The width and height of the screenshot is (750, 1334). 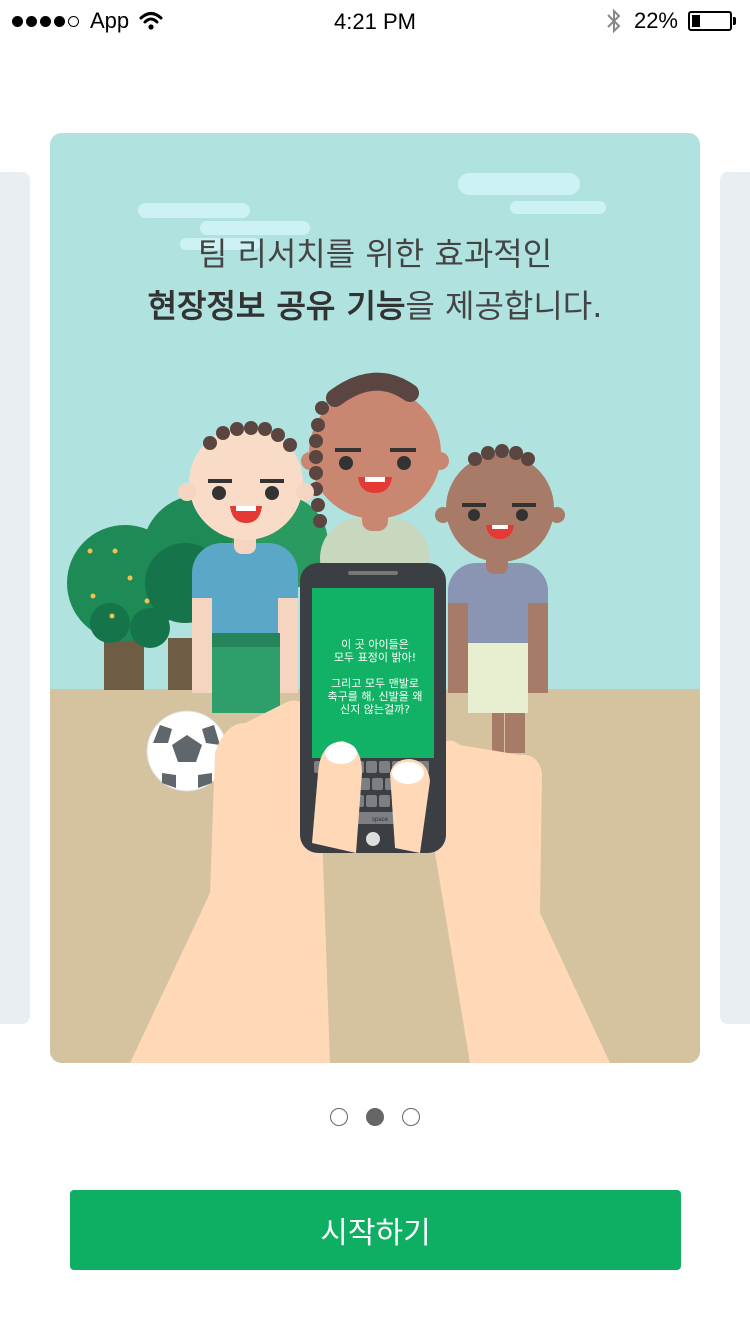 I want to click on slide-headline: 팀 리서치를 위한 효과적인 현장정보 공유 기능을 제공합니다., so click(x=375, y=280).